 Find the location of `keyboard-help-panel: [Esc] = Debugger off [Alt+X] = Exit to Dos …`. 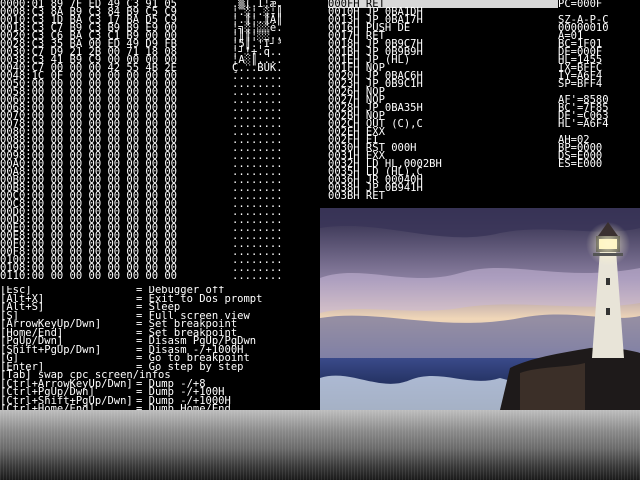

keyboard-help-panel: [Esc] = Debugger off [Alt+X] = Exit to Dos … is located at coordinates (160, 348).